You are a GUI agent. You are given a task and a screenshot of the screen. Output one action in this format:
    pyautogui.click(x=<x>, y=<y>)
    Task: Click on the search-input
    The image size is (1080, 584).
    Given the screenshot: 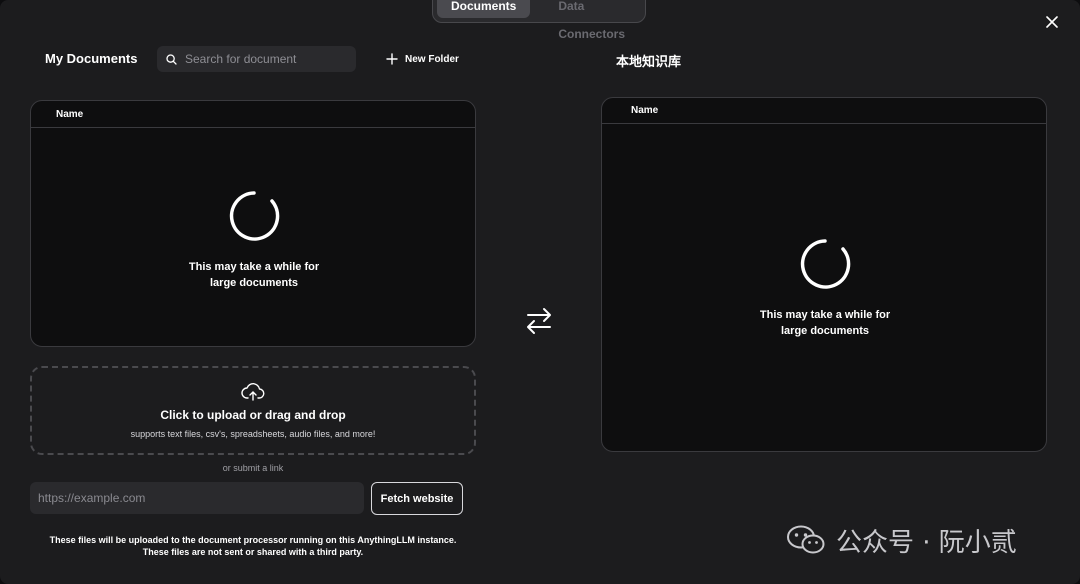 What is the action you would take?
    pyautogui.click(x=265, y=59)
    